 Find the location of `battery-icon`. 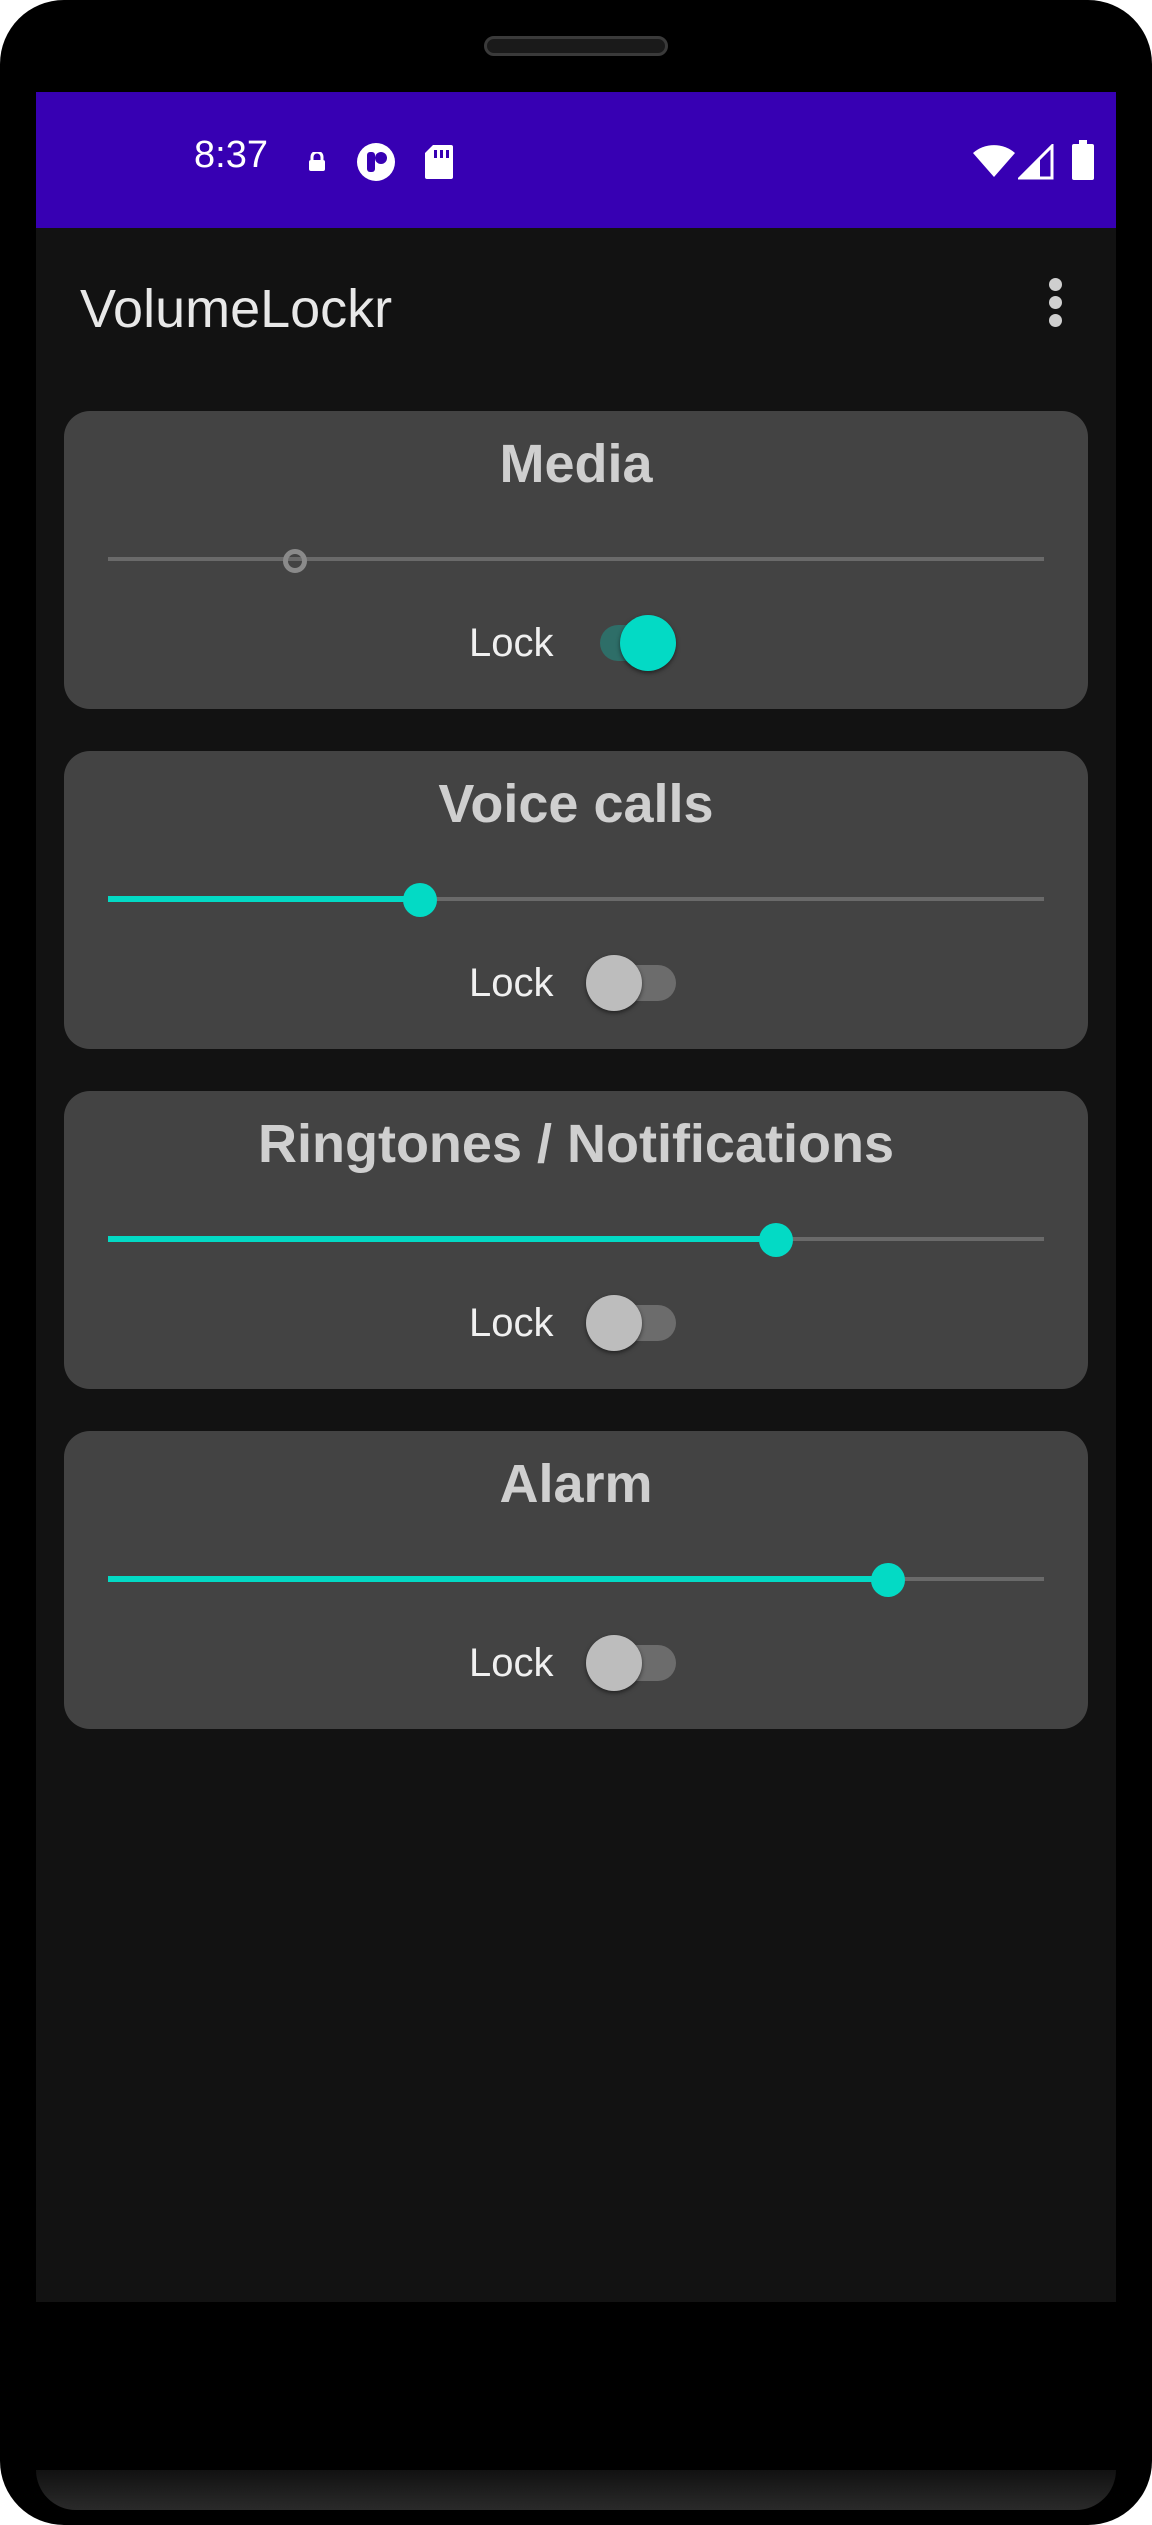

battery-icon is located at coordinates (1083, 160).